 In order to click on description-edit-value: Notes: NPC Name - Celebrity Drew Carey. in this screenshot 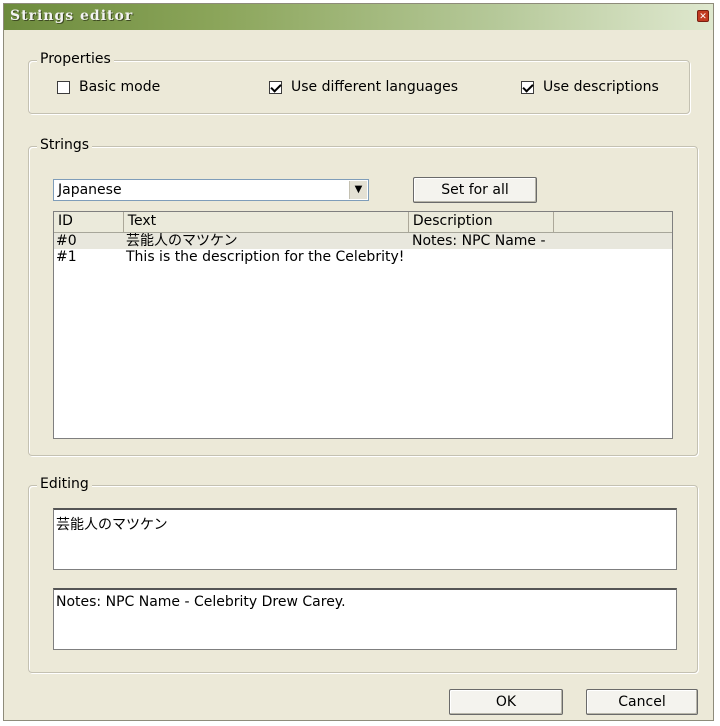, I will do `click(201, 602)`.